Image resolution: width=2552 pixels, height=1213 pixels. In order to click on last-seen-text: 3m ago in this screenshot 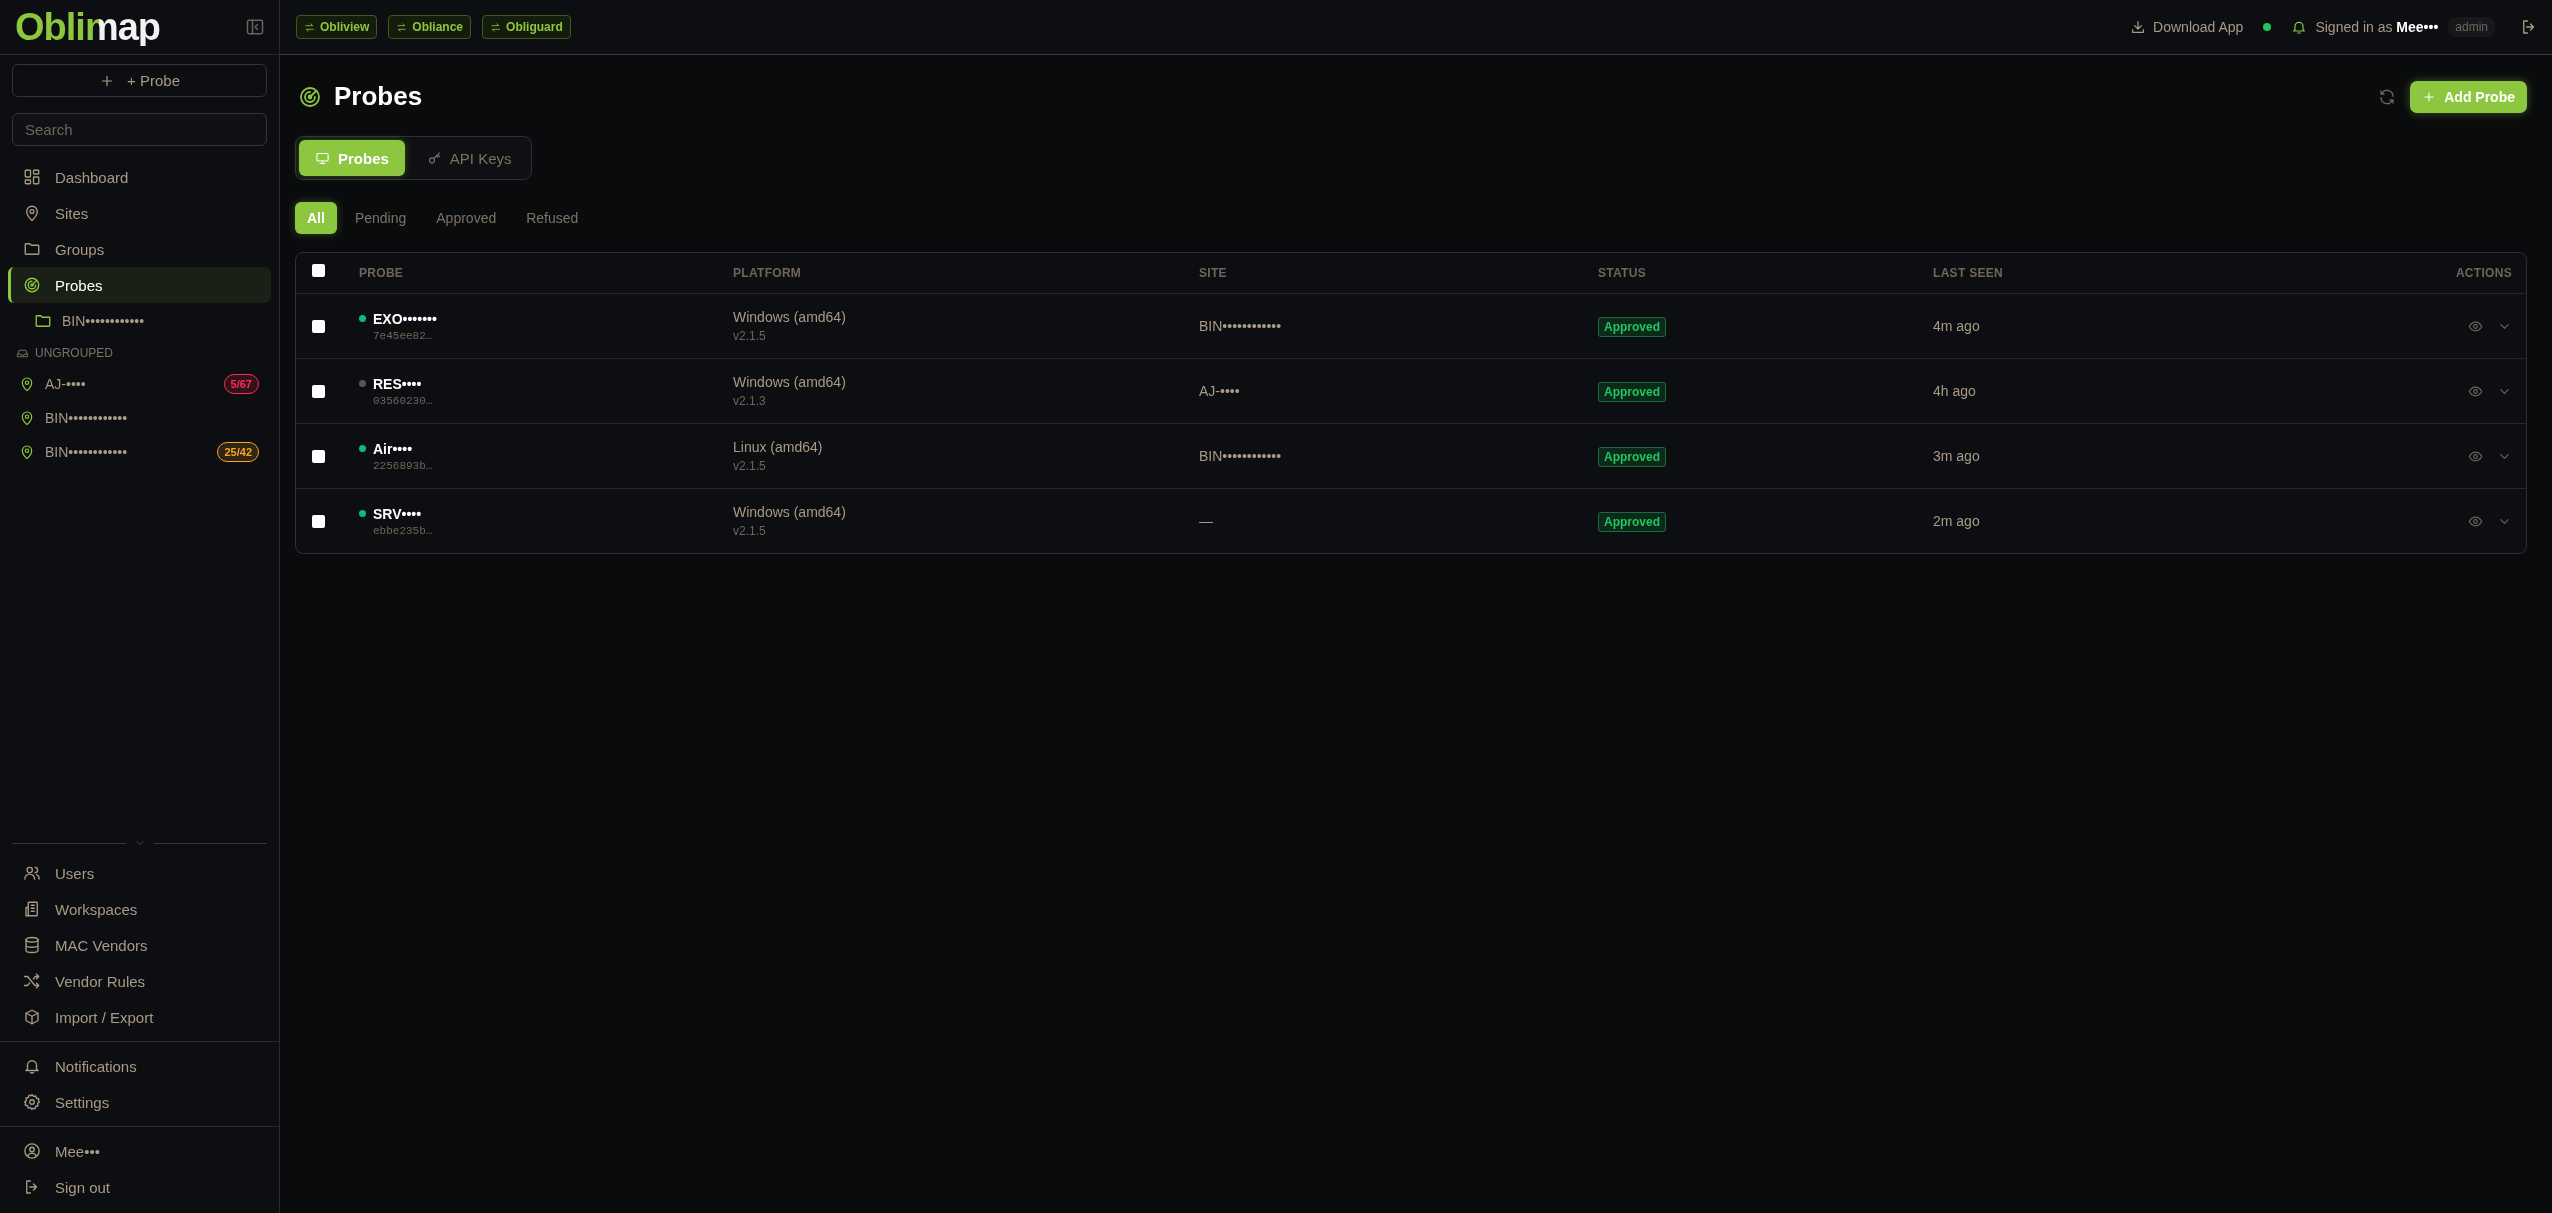, I will do `click(1956, 456)`.